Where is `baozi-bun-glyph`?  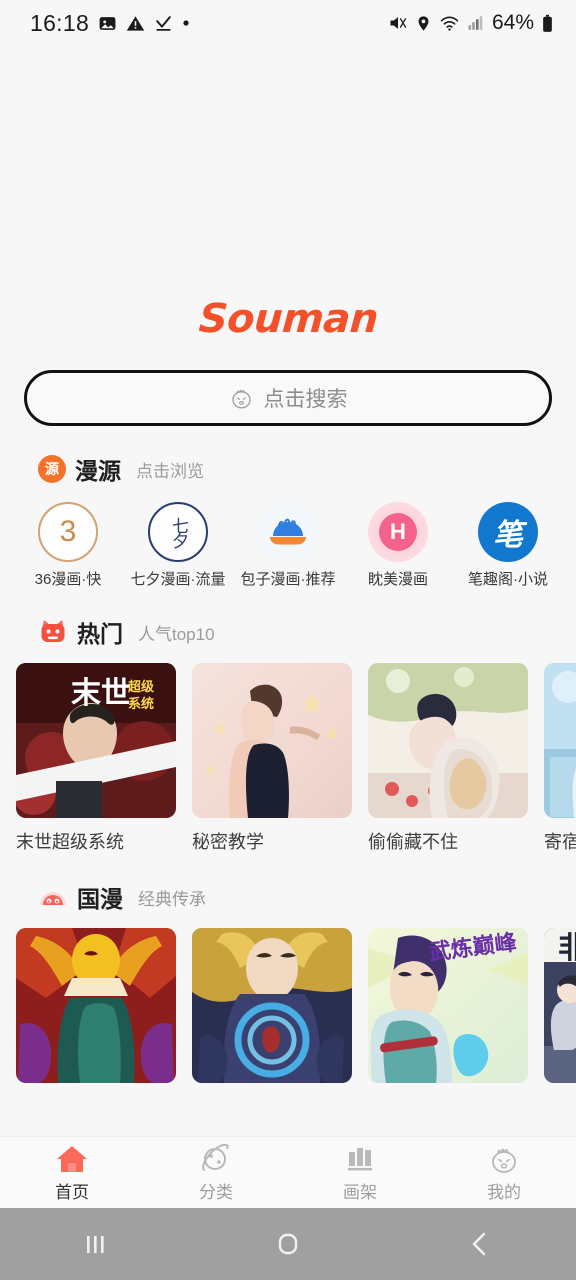 baozi-bun-glyph is located at coordinates (288, 531).